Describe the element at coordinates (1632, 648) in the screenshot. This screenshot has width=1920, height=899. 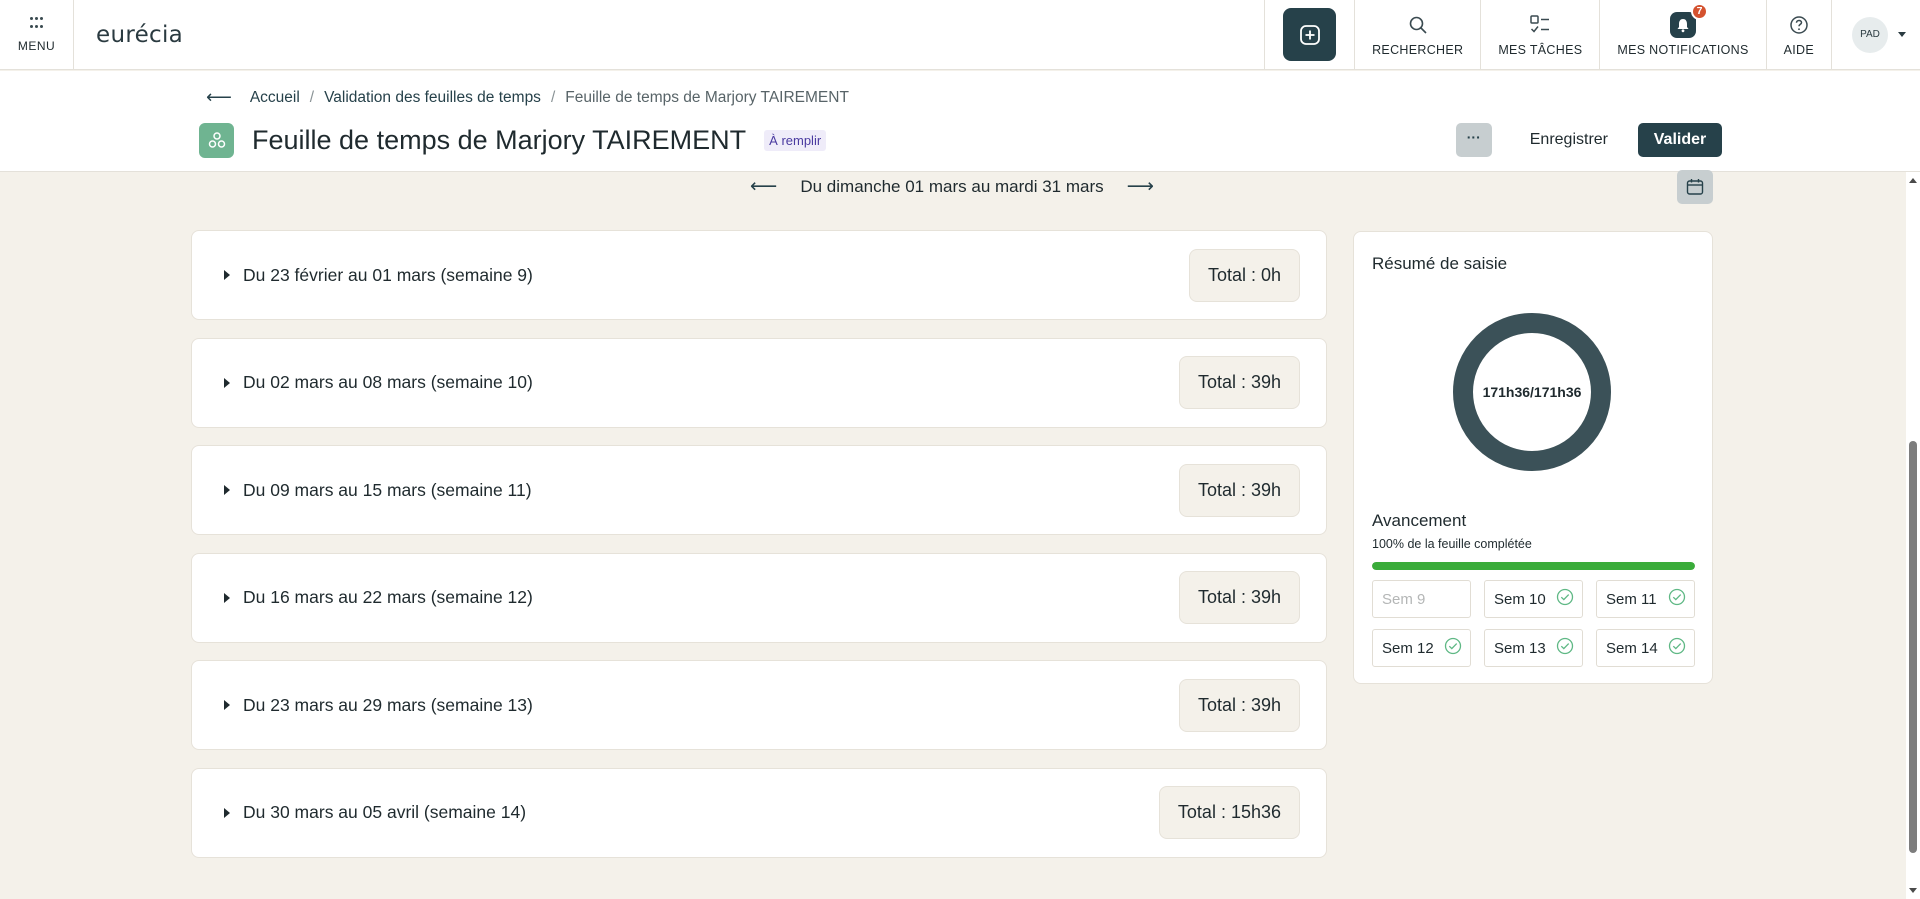
I see `week-chip-label: Sem 14` at that location.